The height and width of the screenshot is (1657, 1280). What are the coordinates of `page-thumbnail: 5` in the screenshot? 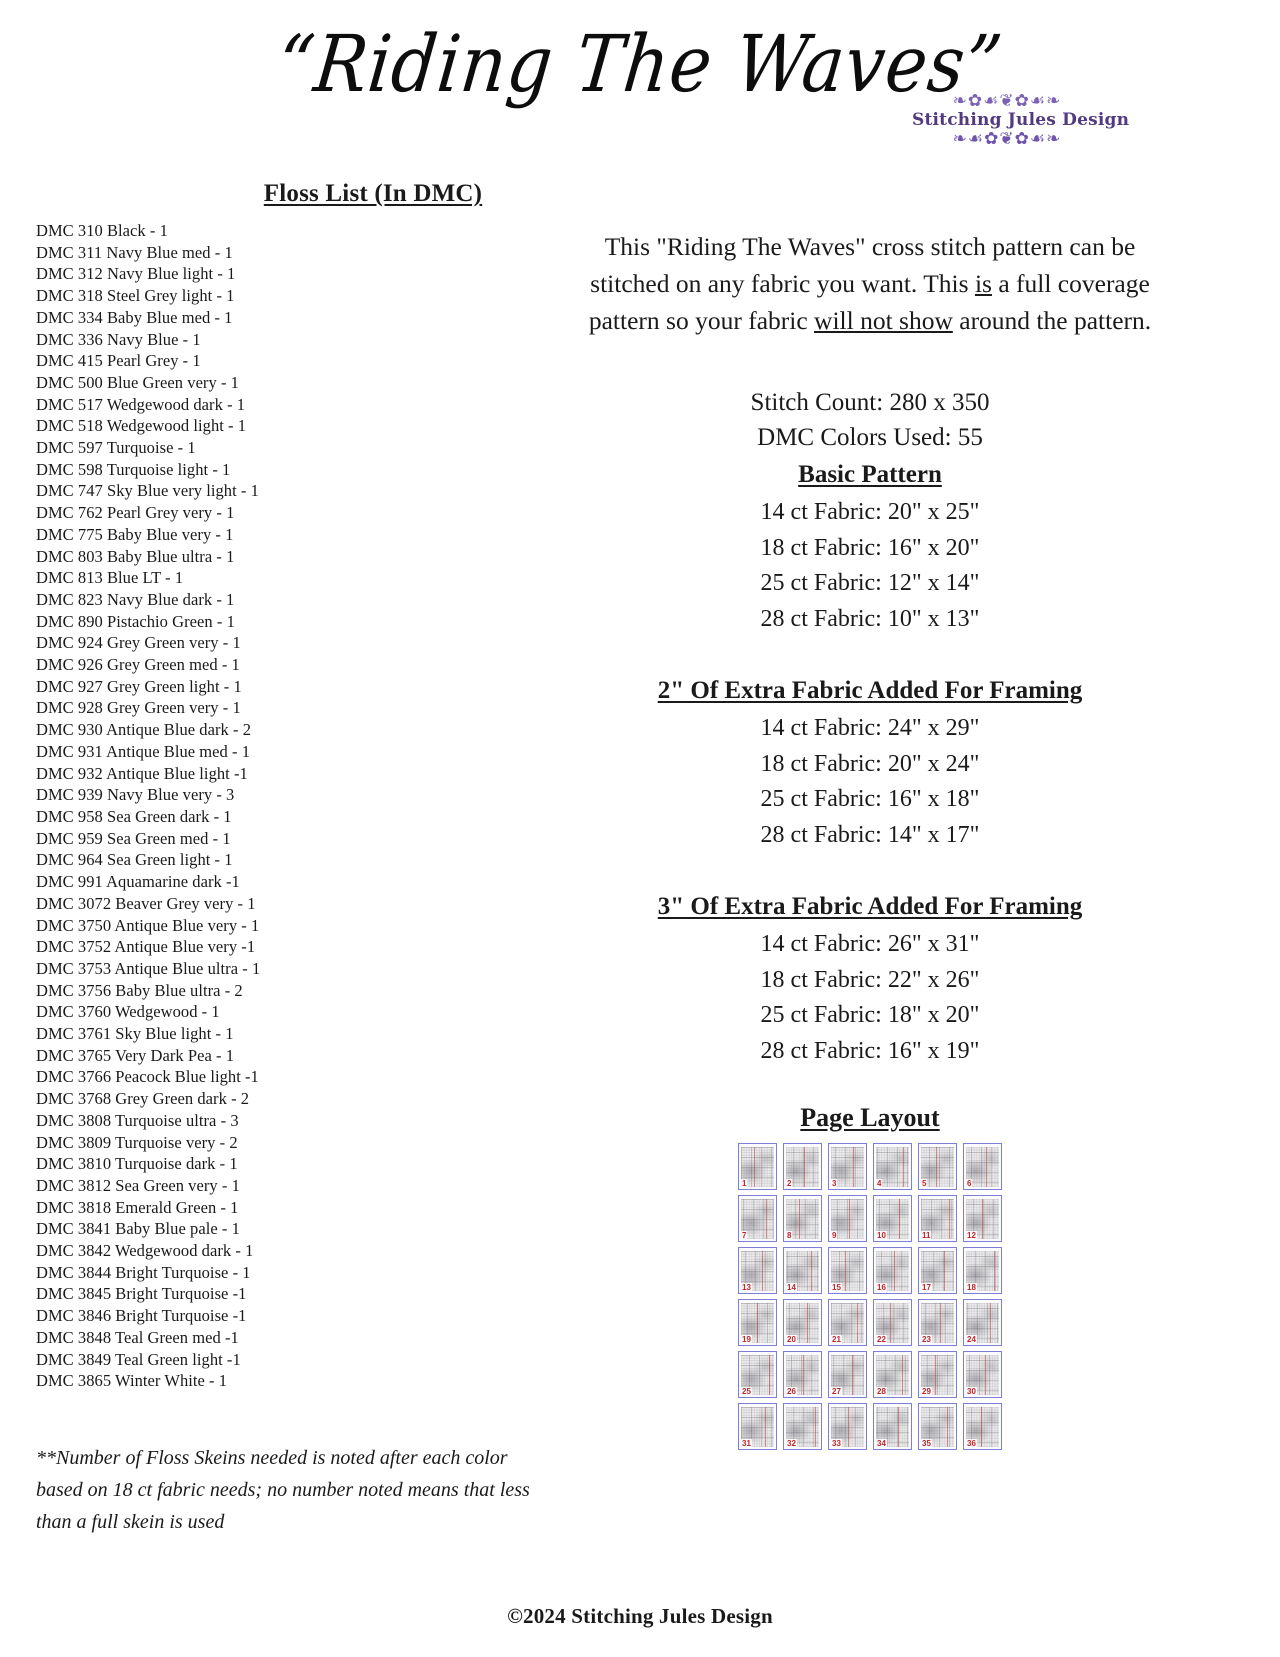 It's located at (937, 1166).